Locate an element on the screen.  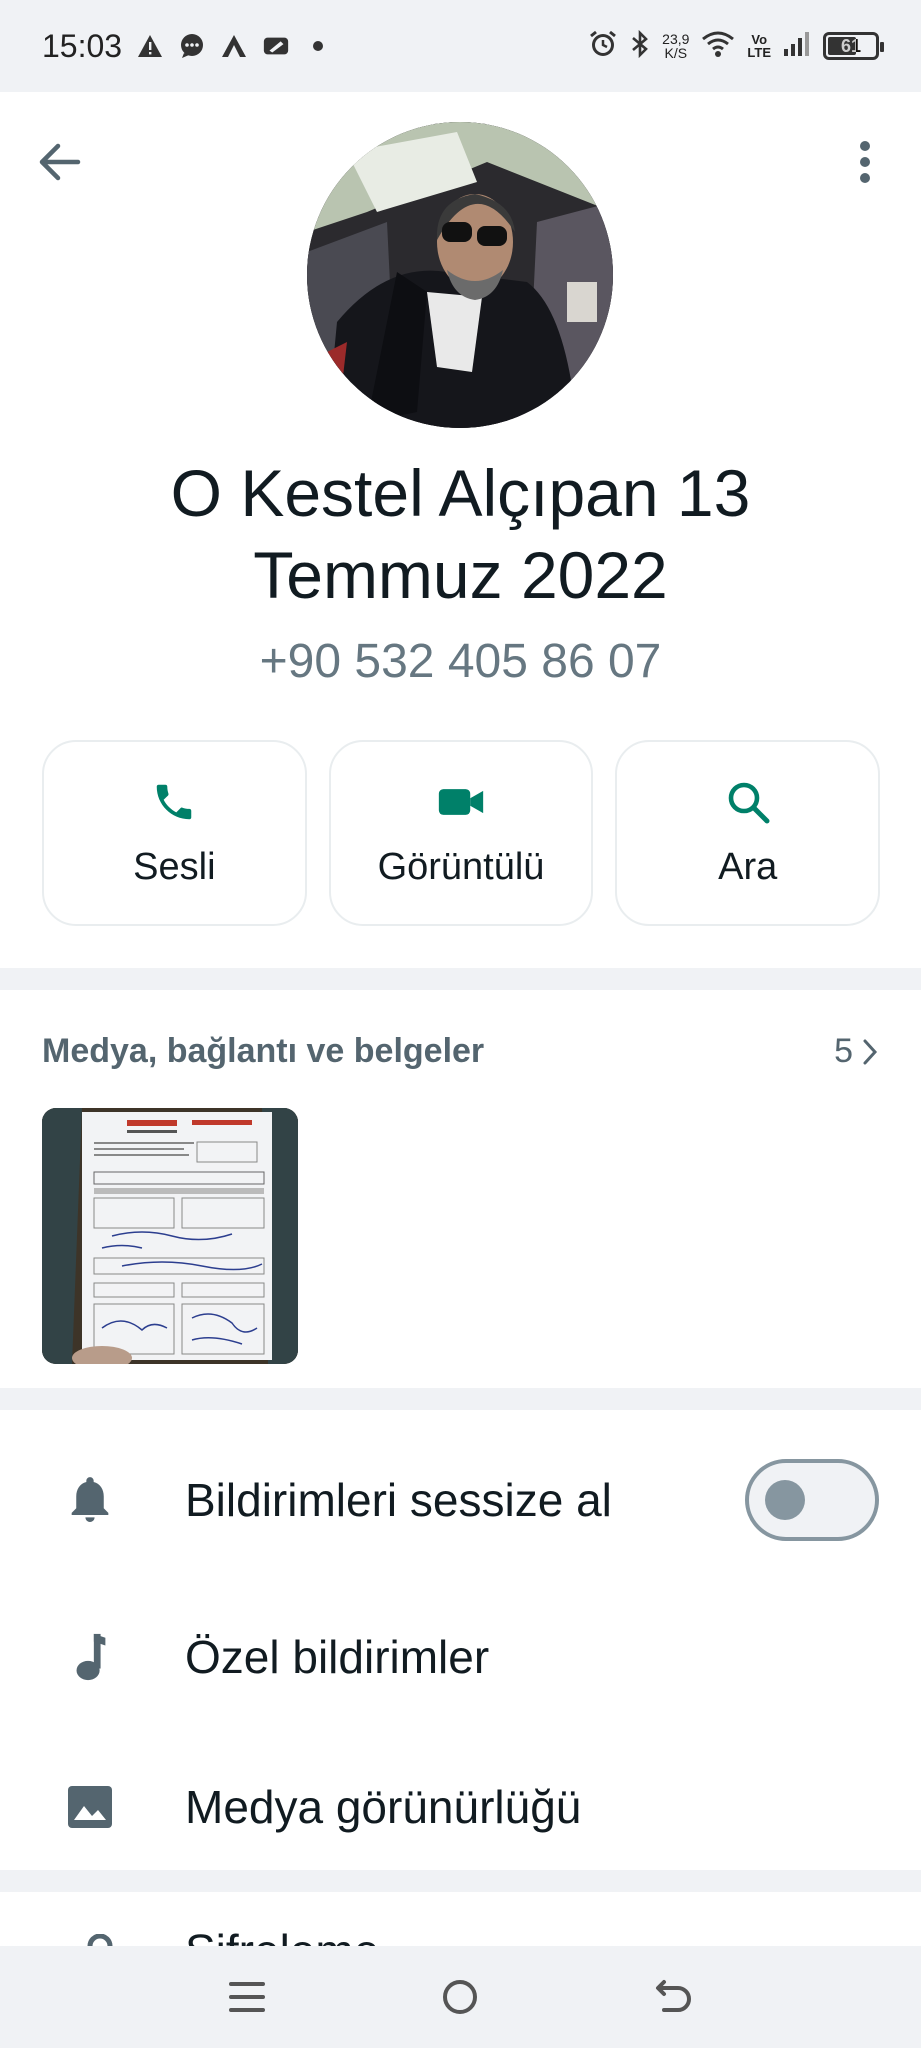
search-button: Ara is located at coordinates (748, 833).